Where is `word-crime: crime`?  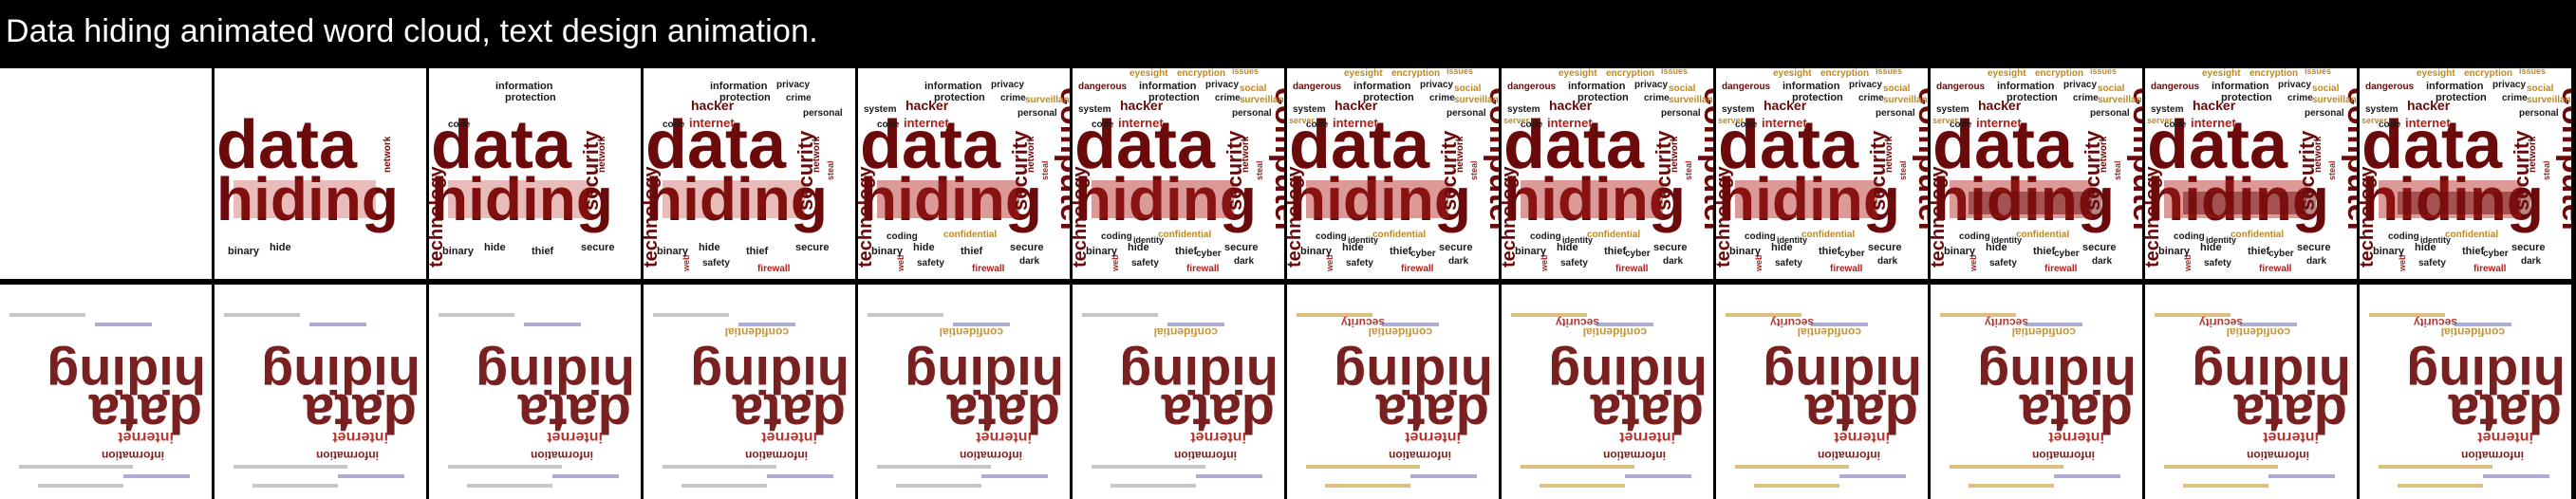
word-crime: crime is located at coordinates (1442, 98).